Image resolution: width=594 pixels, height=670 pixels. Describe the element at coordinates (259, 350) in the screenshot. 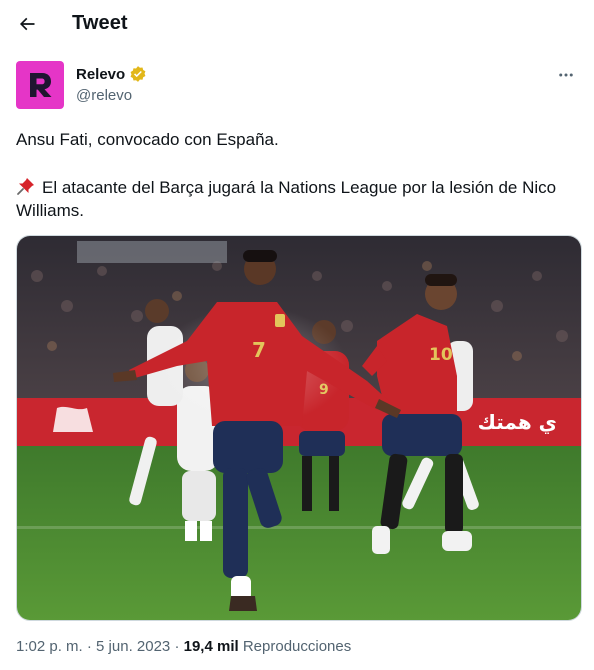

I see `player-front-number: 7` at that location.